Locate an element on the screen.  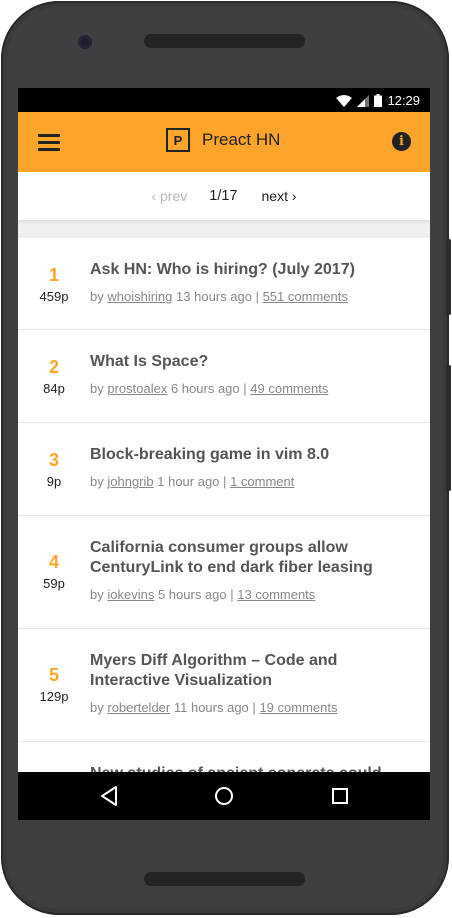
story-author-link: whoishiring is located at coordinates (139, 296).